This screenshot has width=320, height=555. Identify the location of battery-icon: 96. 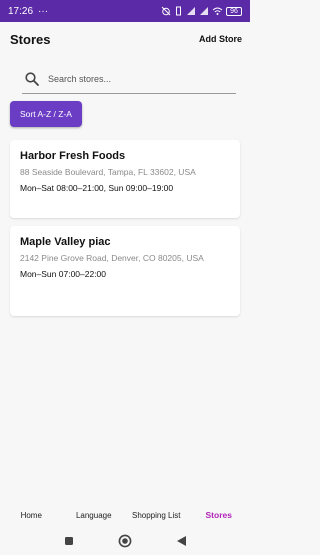
(234, 11).